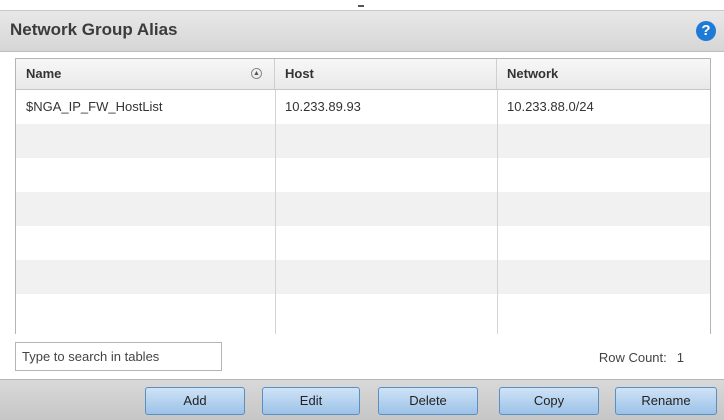 The height and width of the screenshot is (420, 724). I want to click on add-button: Add, so click(195, 401).